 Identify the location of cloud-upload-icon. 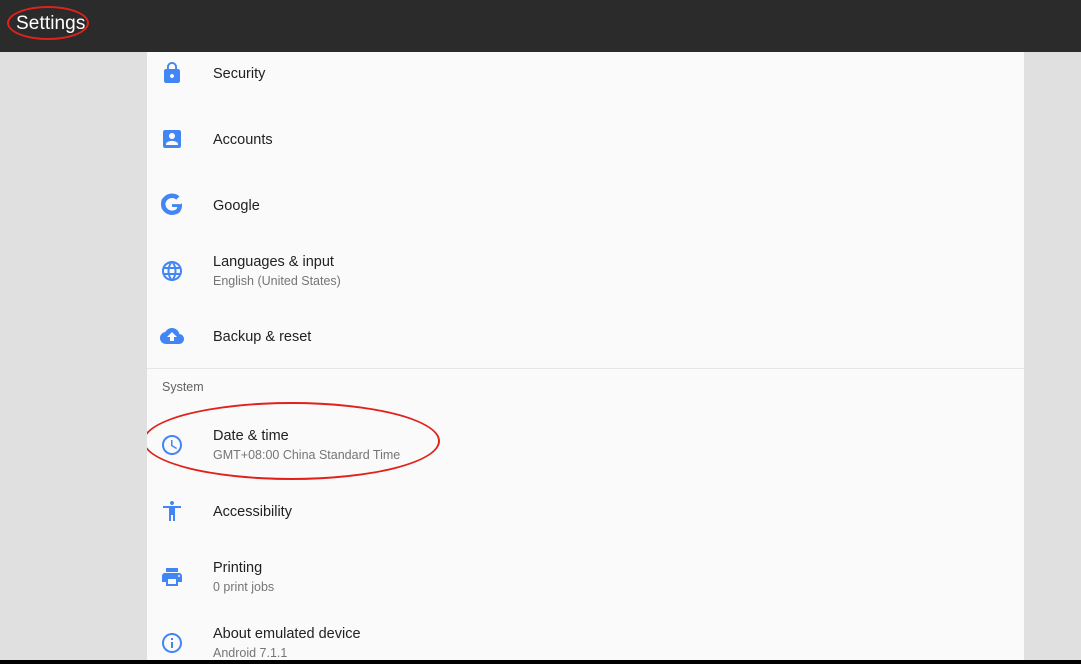
(172, 336).